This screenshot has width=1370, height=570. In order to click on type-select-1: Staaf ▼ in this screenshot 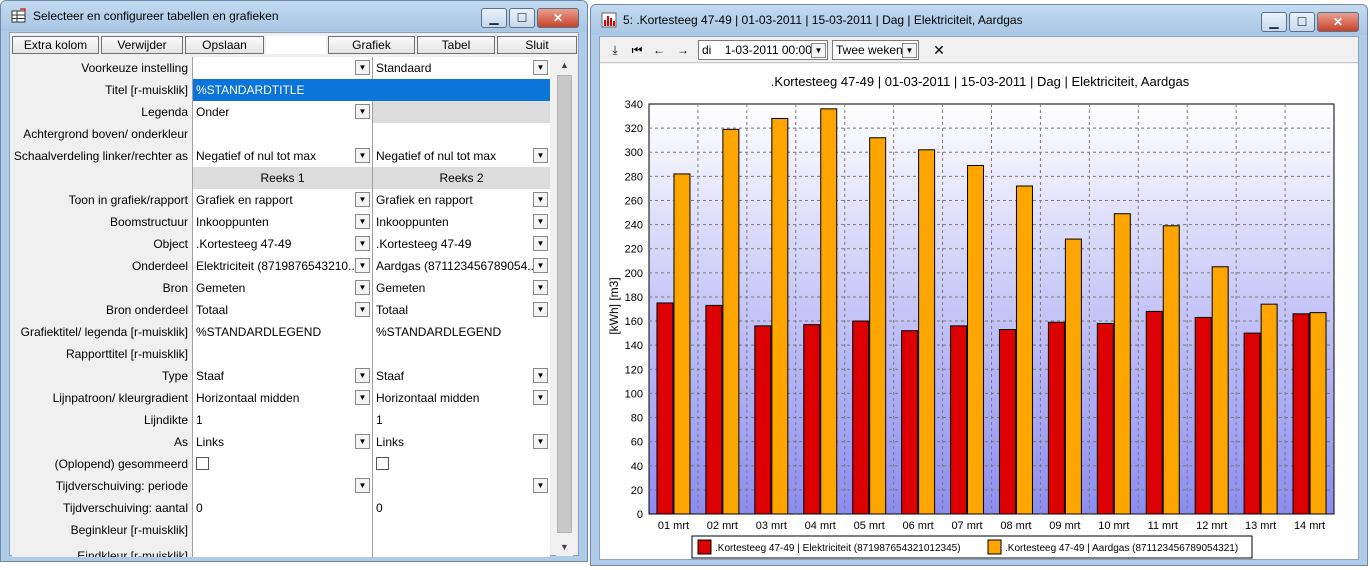, I will do `click(283, 376)`.